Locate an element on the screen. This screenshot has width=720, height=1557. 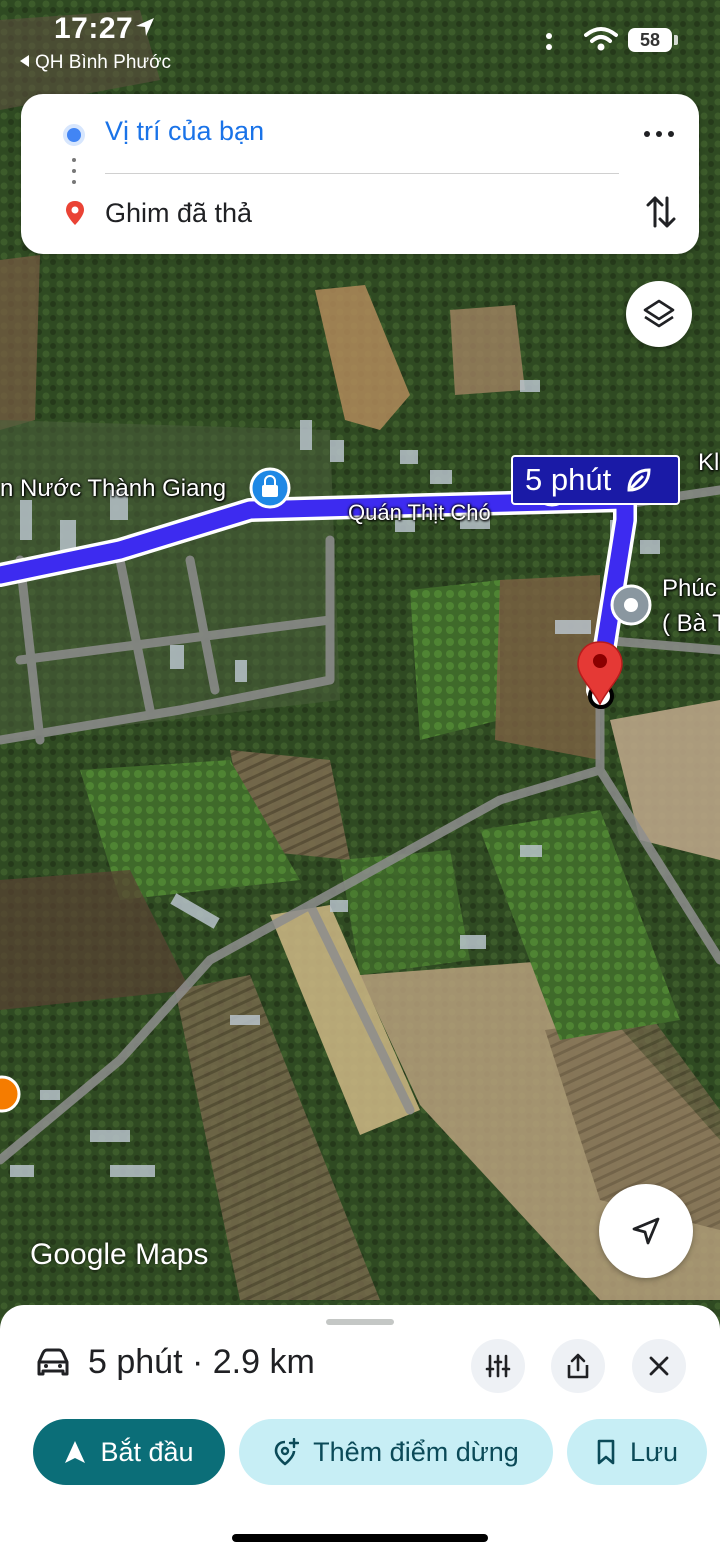
destination-pin-icon is located at coordinates (75, 213).